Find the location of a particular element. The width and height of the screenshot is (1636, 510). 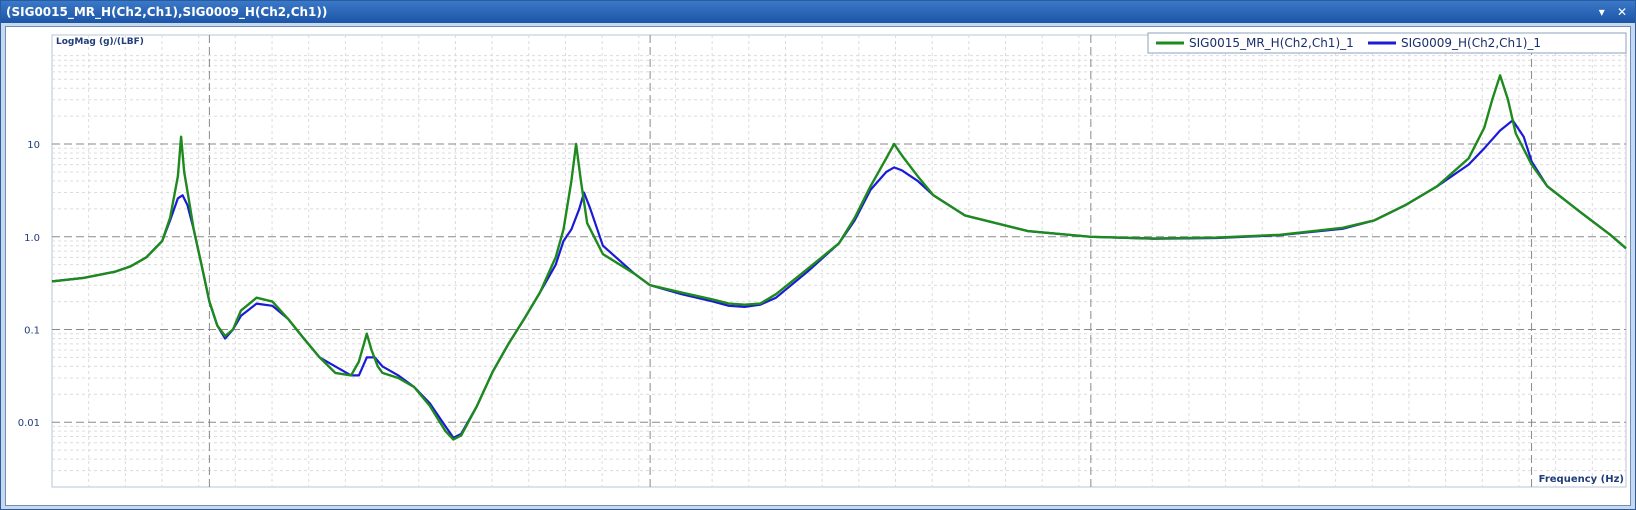

legend-entry-2: SIG0009_H(Ch2,Ch1)_1 is located at coordinates (1471, 43).